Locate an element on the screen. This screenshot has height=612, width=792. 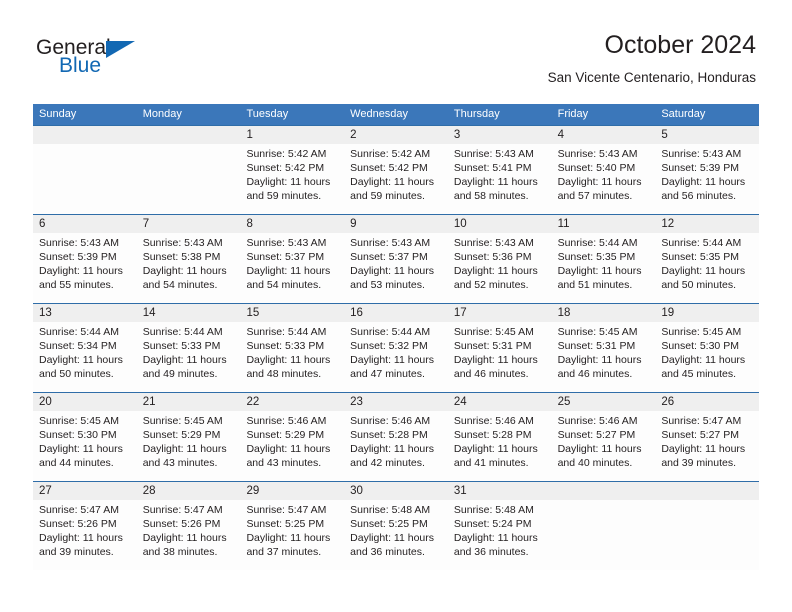
day-number: 12 is located at coordinates (707, 224).